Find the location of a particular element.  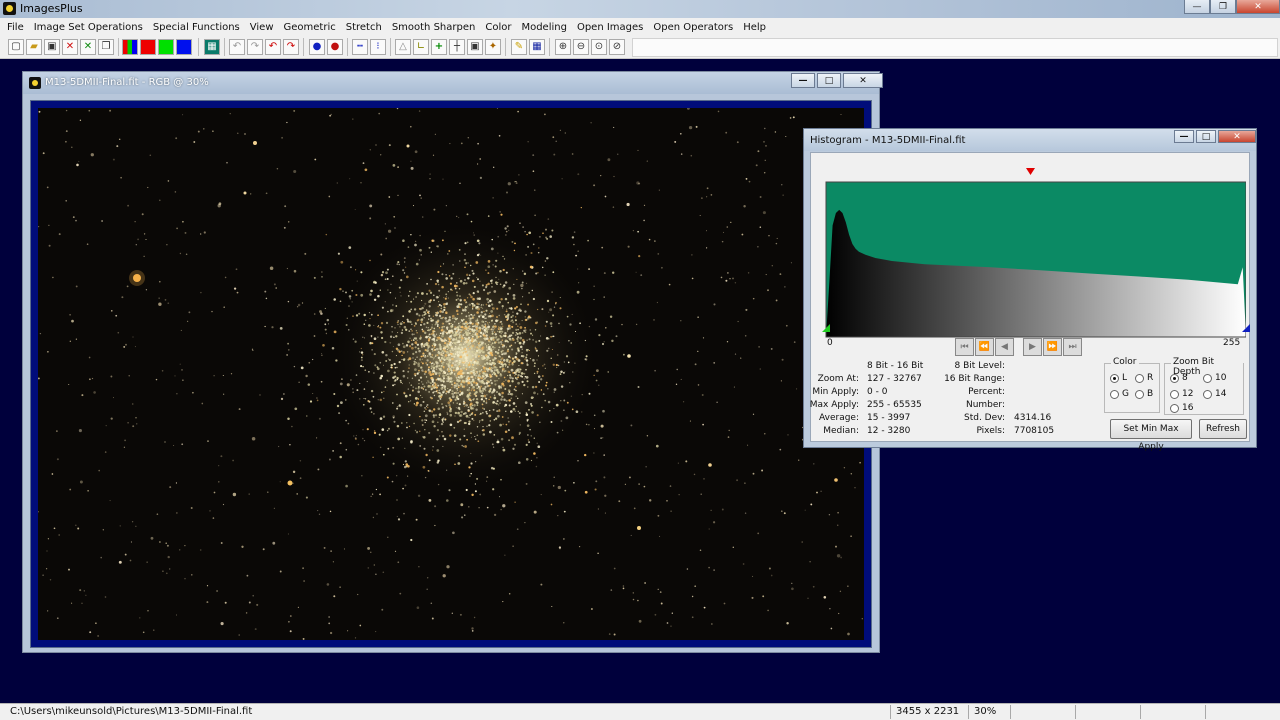

color-radio-l: L is located at coordinates (1118, 378).